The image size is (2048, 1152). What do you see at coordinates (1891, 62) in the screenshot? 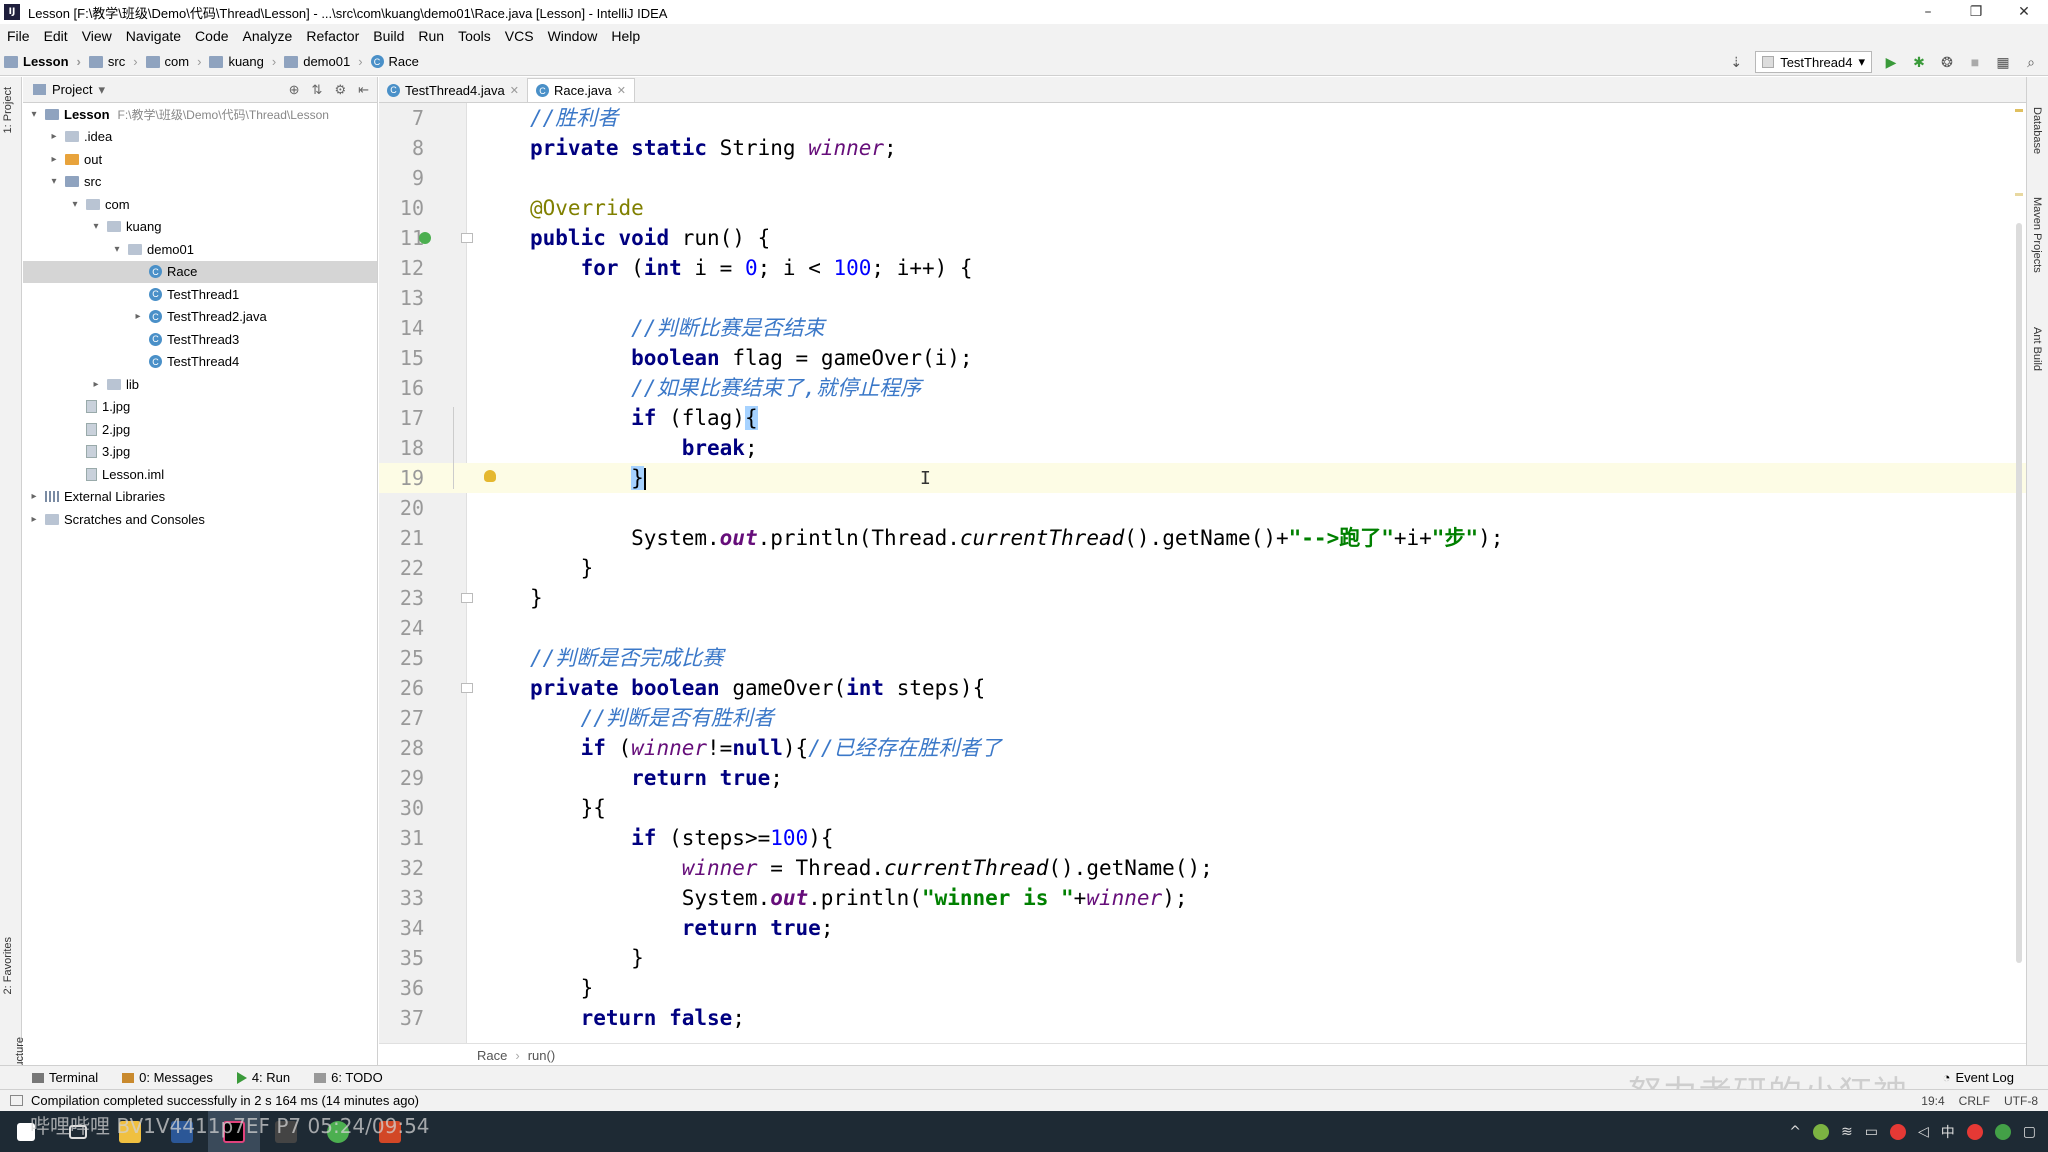
I see `run-icon: ▶` at bounding box center [1891, 62].